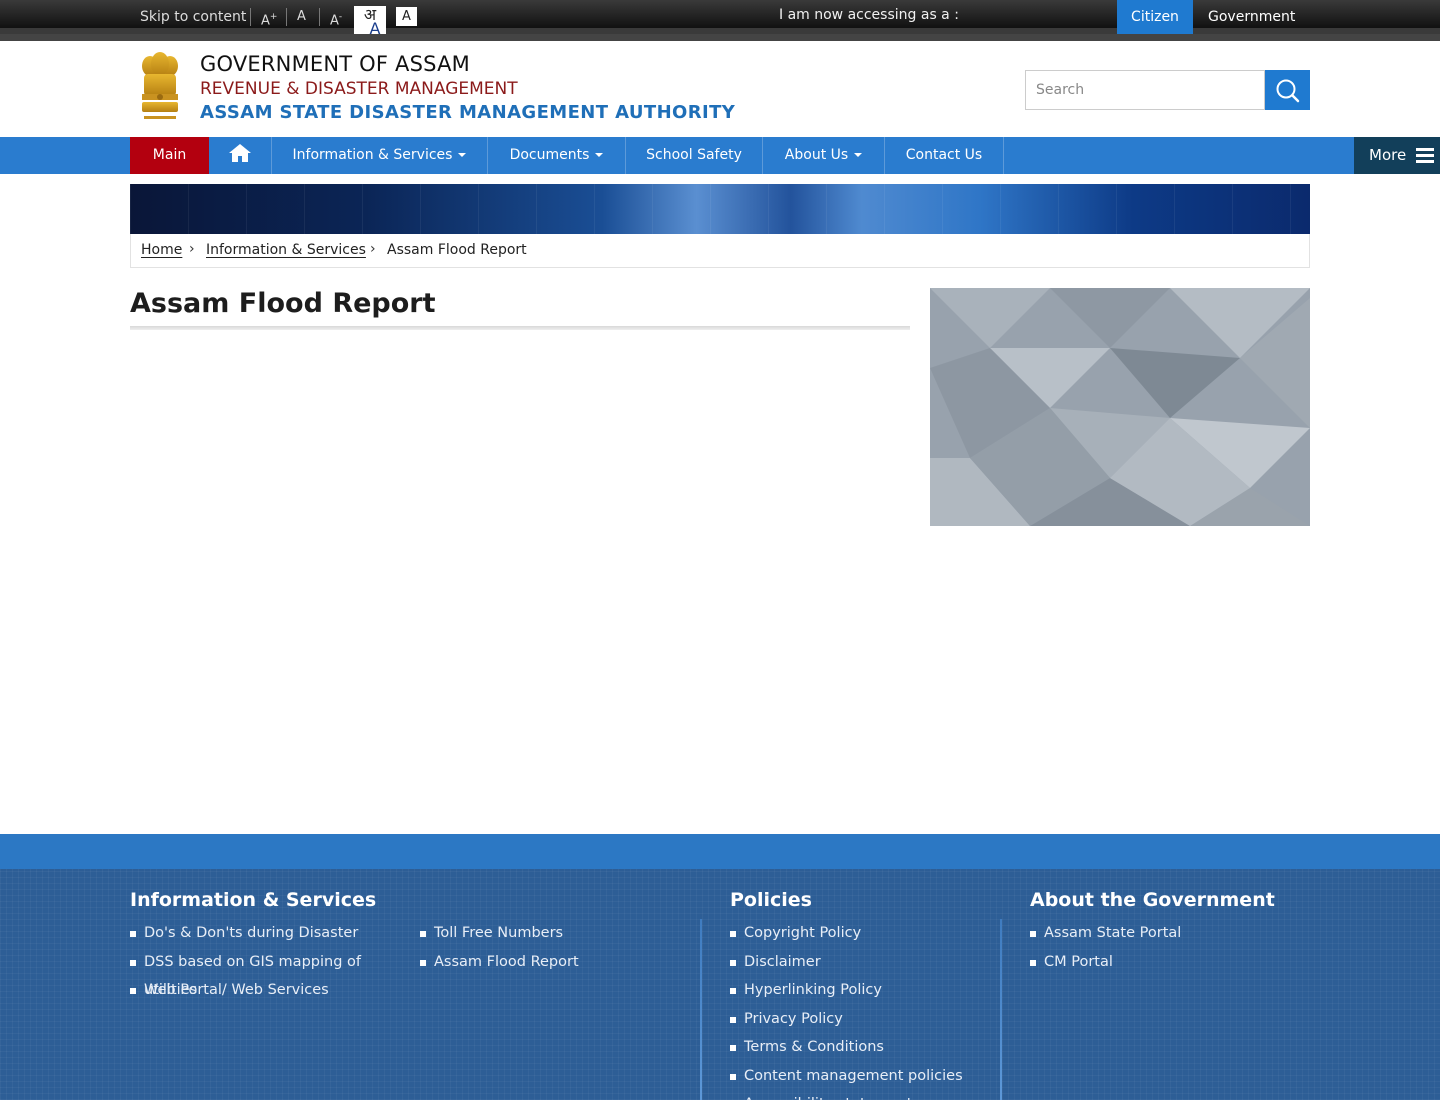 The image size is (1440, 1100). Describe the element at coordinates (860, 1019) in the screenshot. I see `footer-link: Privacy Policy` at that location.